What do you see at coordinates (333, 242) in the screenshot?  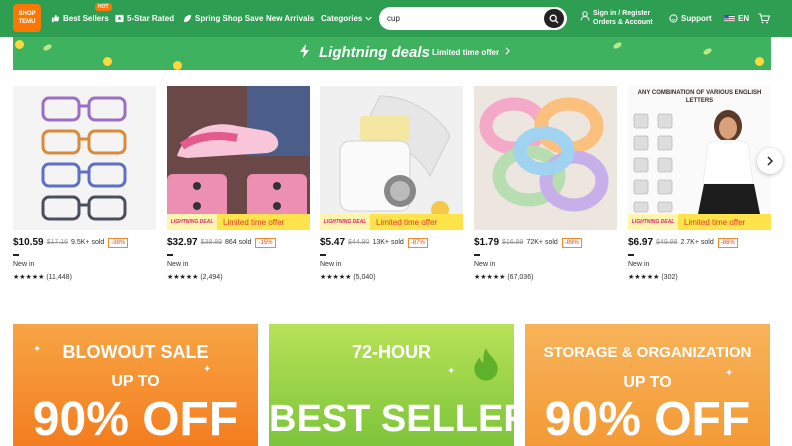 I see `price: $5.47` at bounding box center [333, 242].